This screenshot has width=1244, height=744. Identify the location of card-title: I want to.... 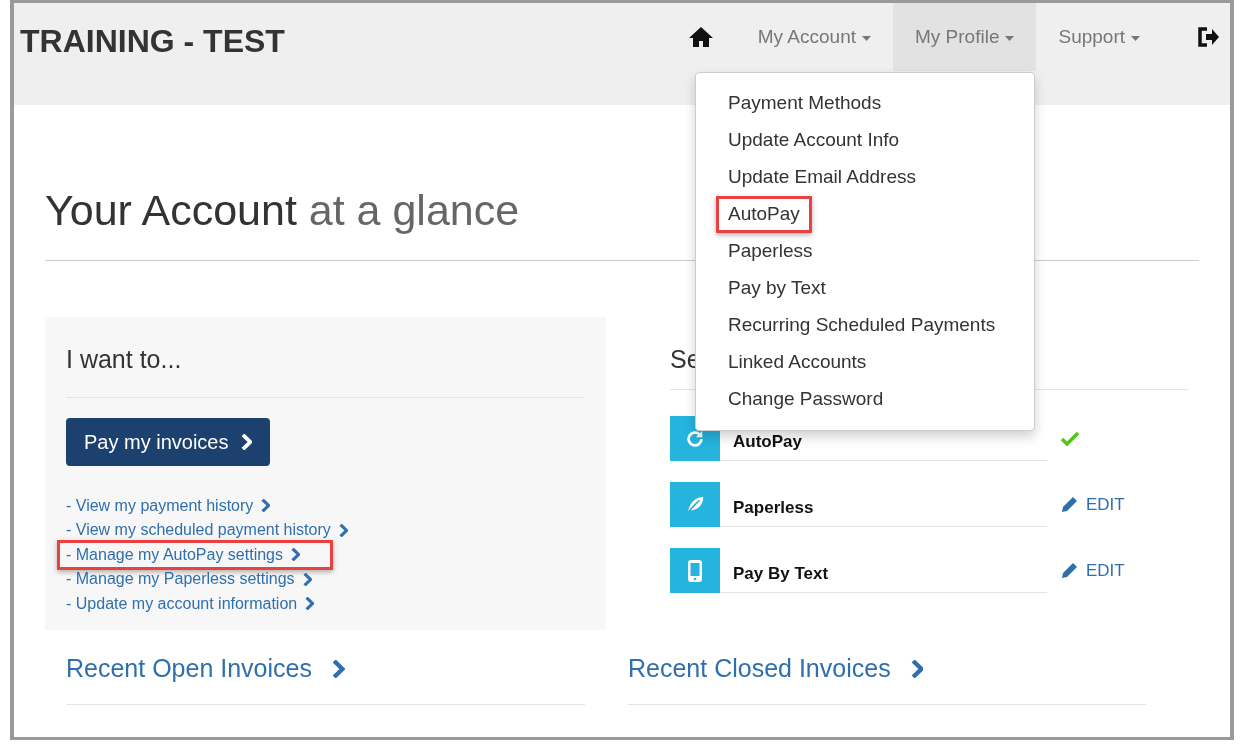
(124, 359).